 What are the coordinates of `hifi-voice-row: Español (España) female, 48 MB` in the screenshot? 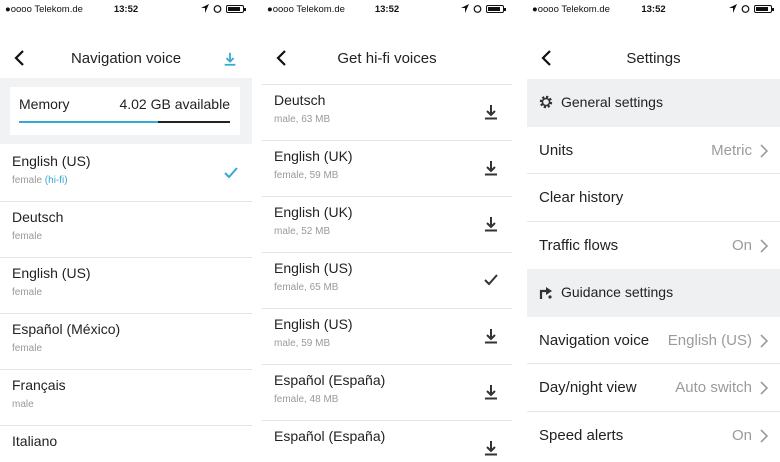 It's located at (387, 393).